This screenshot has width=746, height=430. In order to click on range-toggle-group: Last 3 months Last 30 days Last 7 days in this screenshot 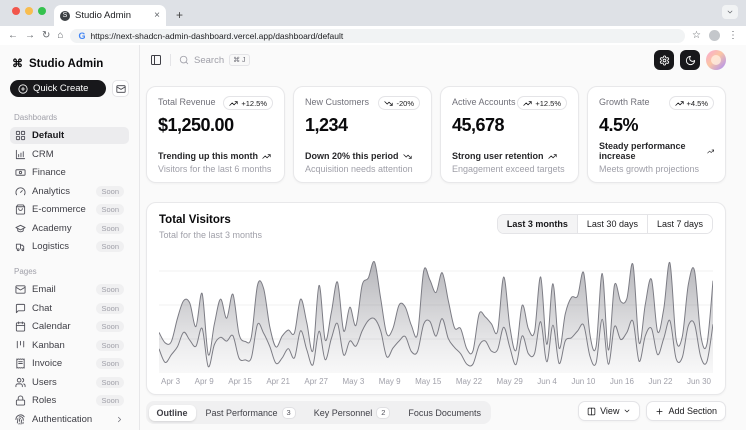, I will do `click(604, 224)`.